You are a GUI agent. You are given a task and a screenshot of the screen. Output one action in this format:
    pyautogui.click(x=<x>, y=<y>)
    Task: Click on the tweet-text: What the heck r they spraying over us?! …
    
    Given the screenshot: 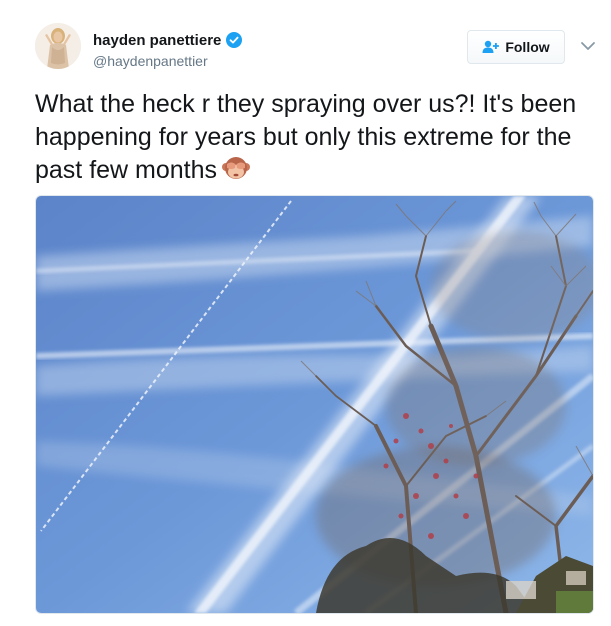 What is the action you would take?
    pyautogui.click(x=320, y=137)
    